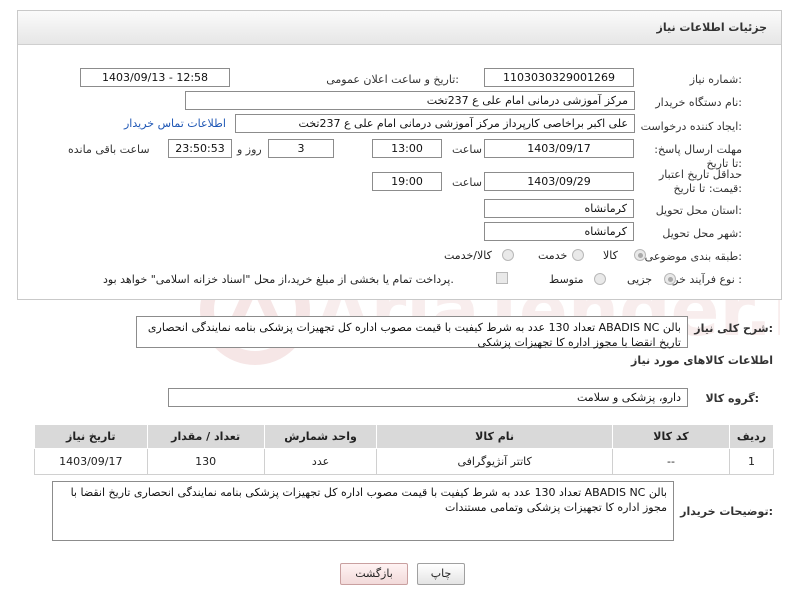 This screenshot has width=789, height=598. I want to click on city-label: شهر محل تحویل:, so click(702, 233).